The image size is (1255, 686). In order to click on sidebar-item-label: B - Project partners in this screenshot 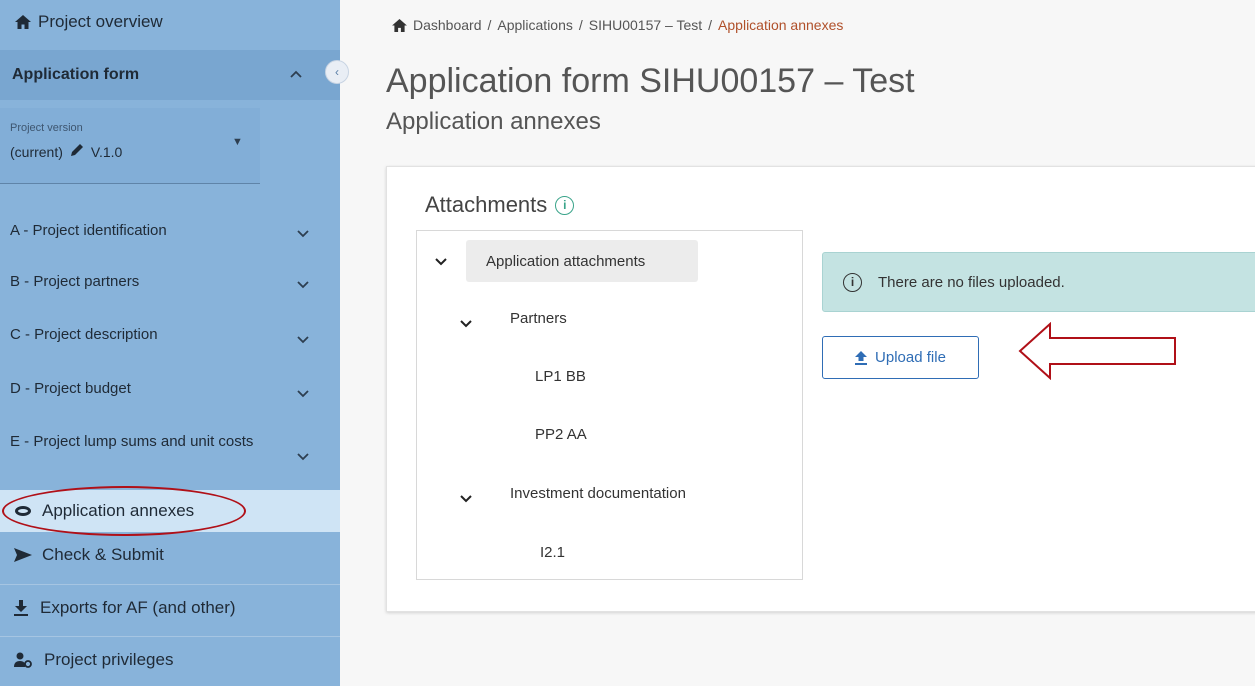, I will do `click(75, 281)`.